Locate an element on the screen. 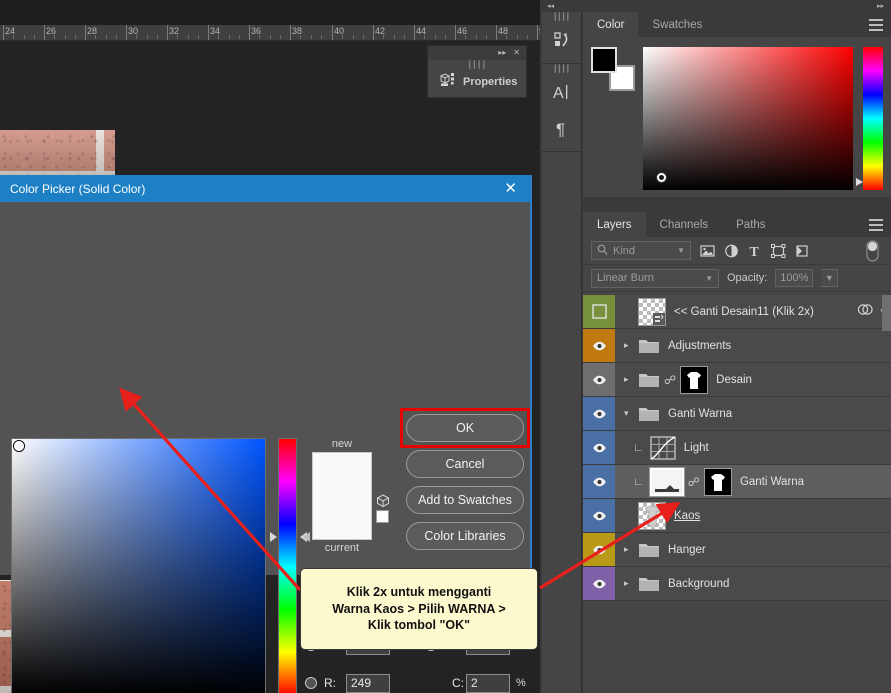 The width and height of the screenshot is (891, 693). properties-panel: ▸▸ ✕ ┃┃┃┃ Properties is located at coordinates (477, 71).